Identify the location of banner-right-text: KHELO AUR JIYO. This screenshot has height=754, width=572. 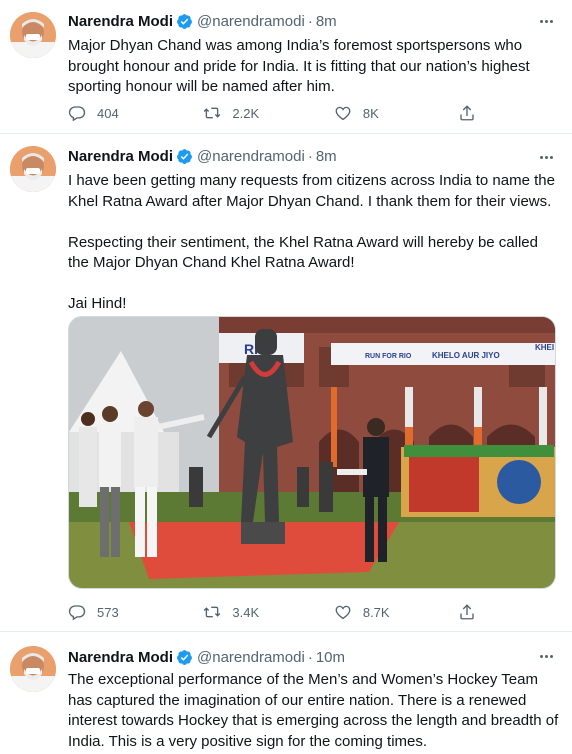
(466, 355).